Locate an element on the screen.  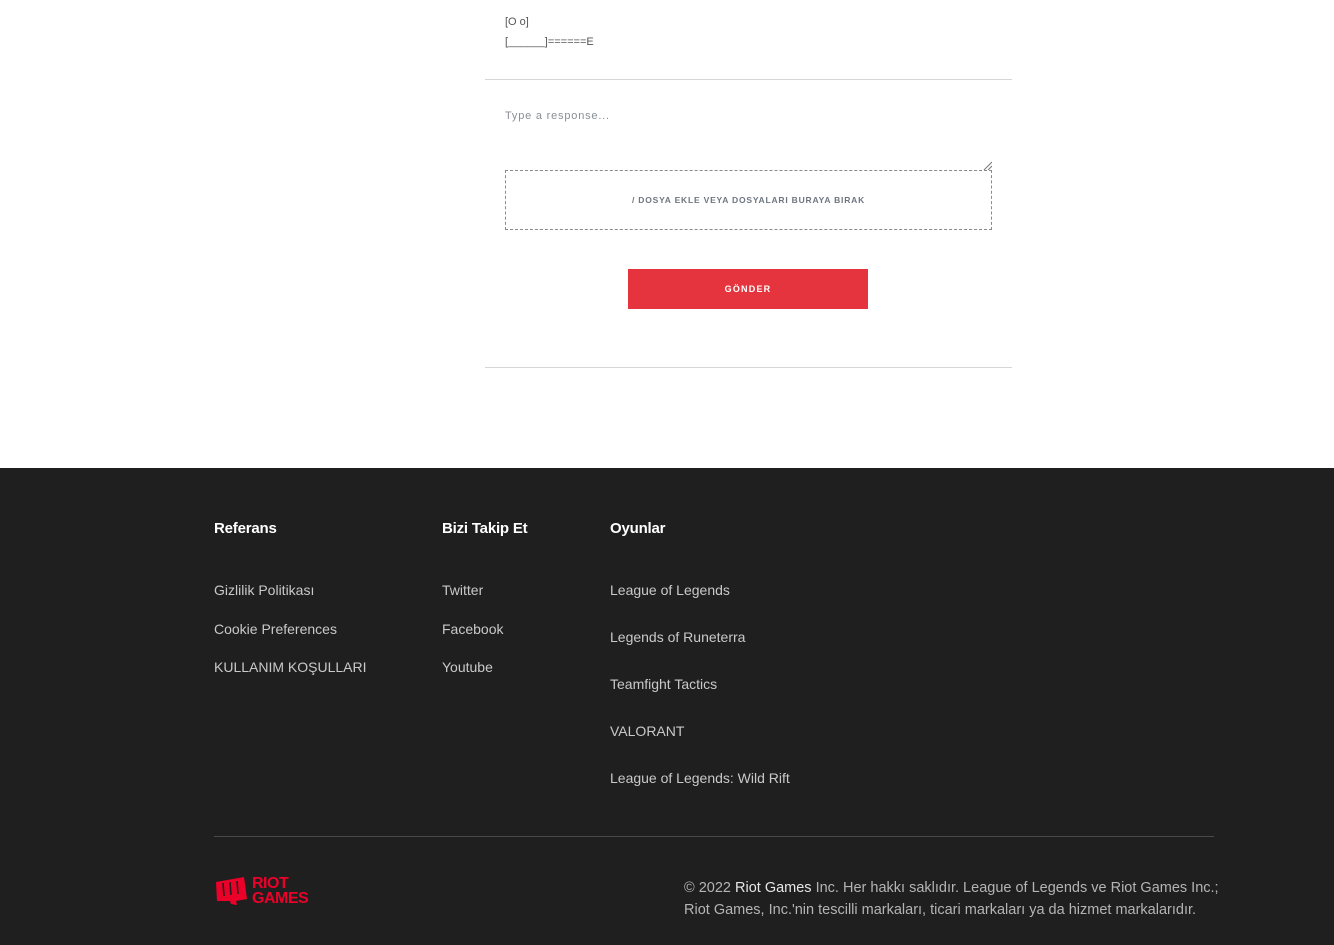
copyright-prefix: © 2022 is located at coordinates (709, 888).